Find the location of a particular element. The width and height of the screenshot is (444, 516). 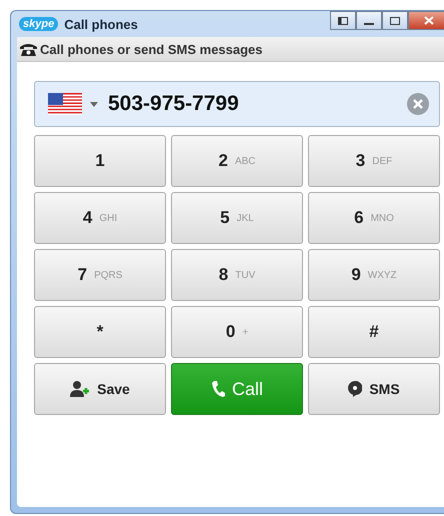

close-icon is located at coordinates (429, 20).